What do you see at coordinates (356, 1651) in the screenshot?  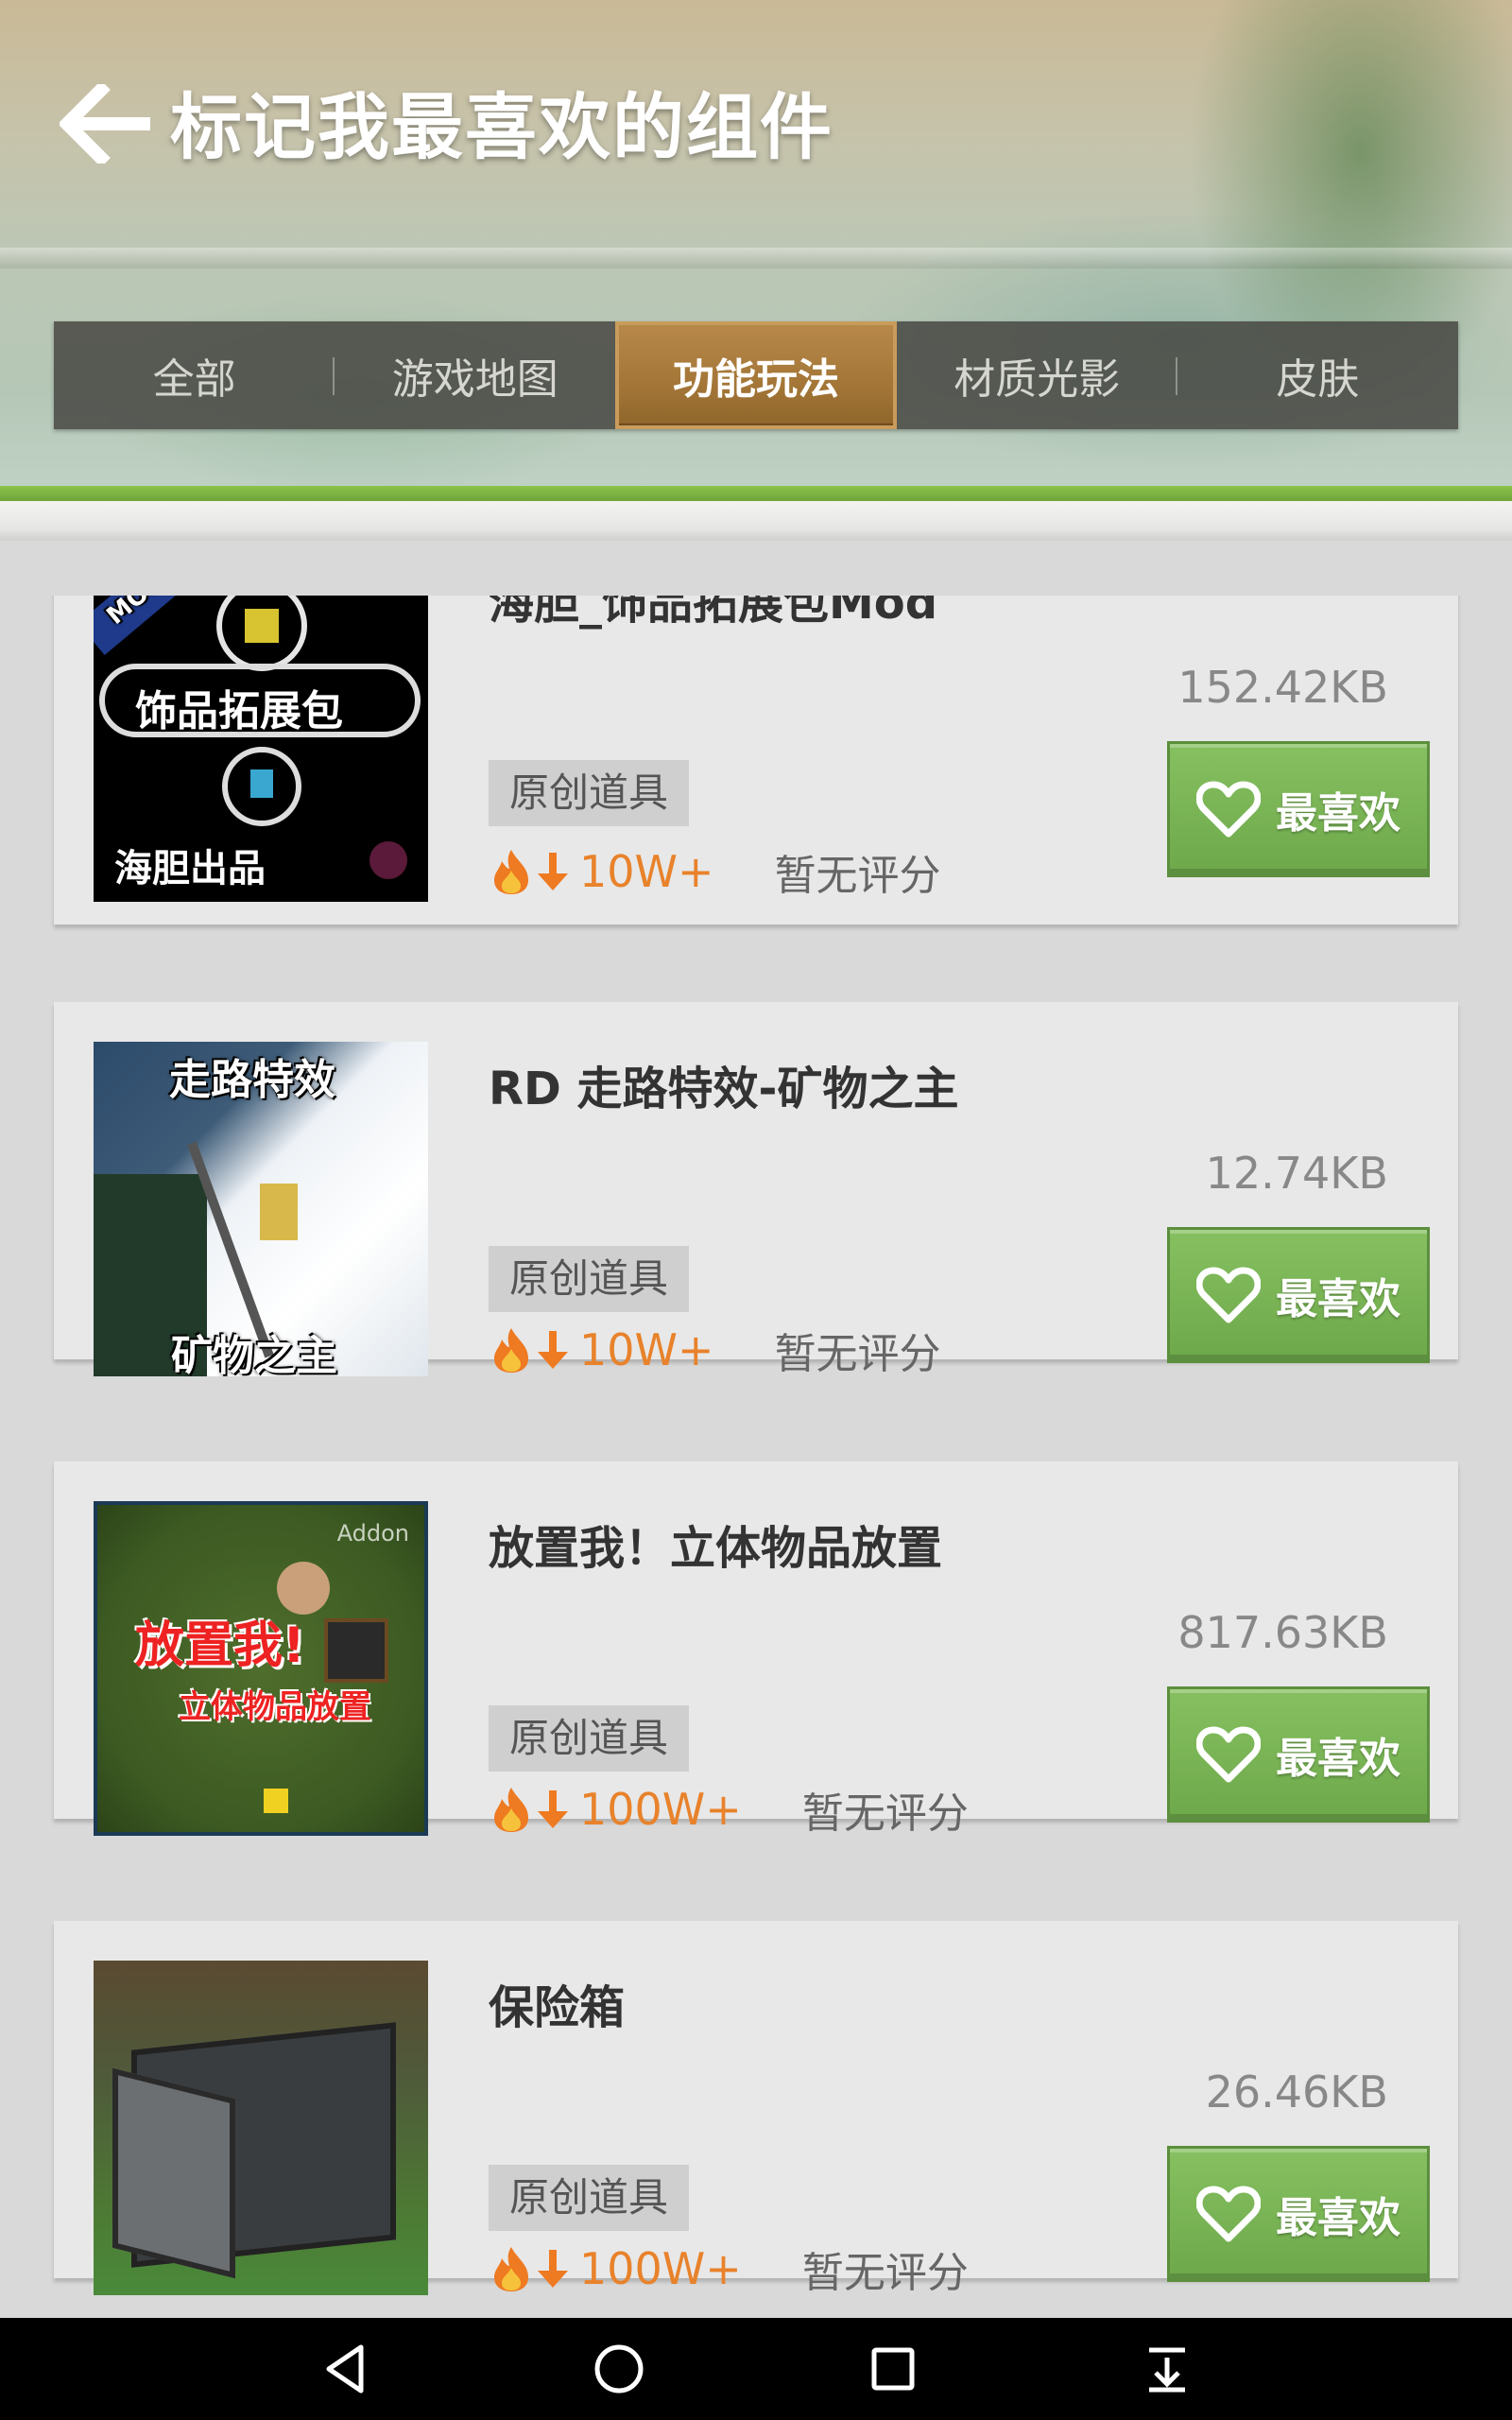 I see `item-block-icon` at bounding box center [356, 1651].